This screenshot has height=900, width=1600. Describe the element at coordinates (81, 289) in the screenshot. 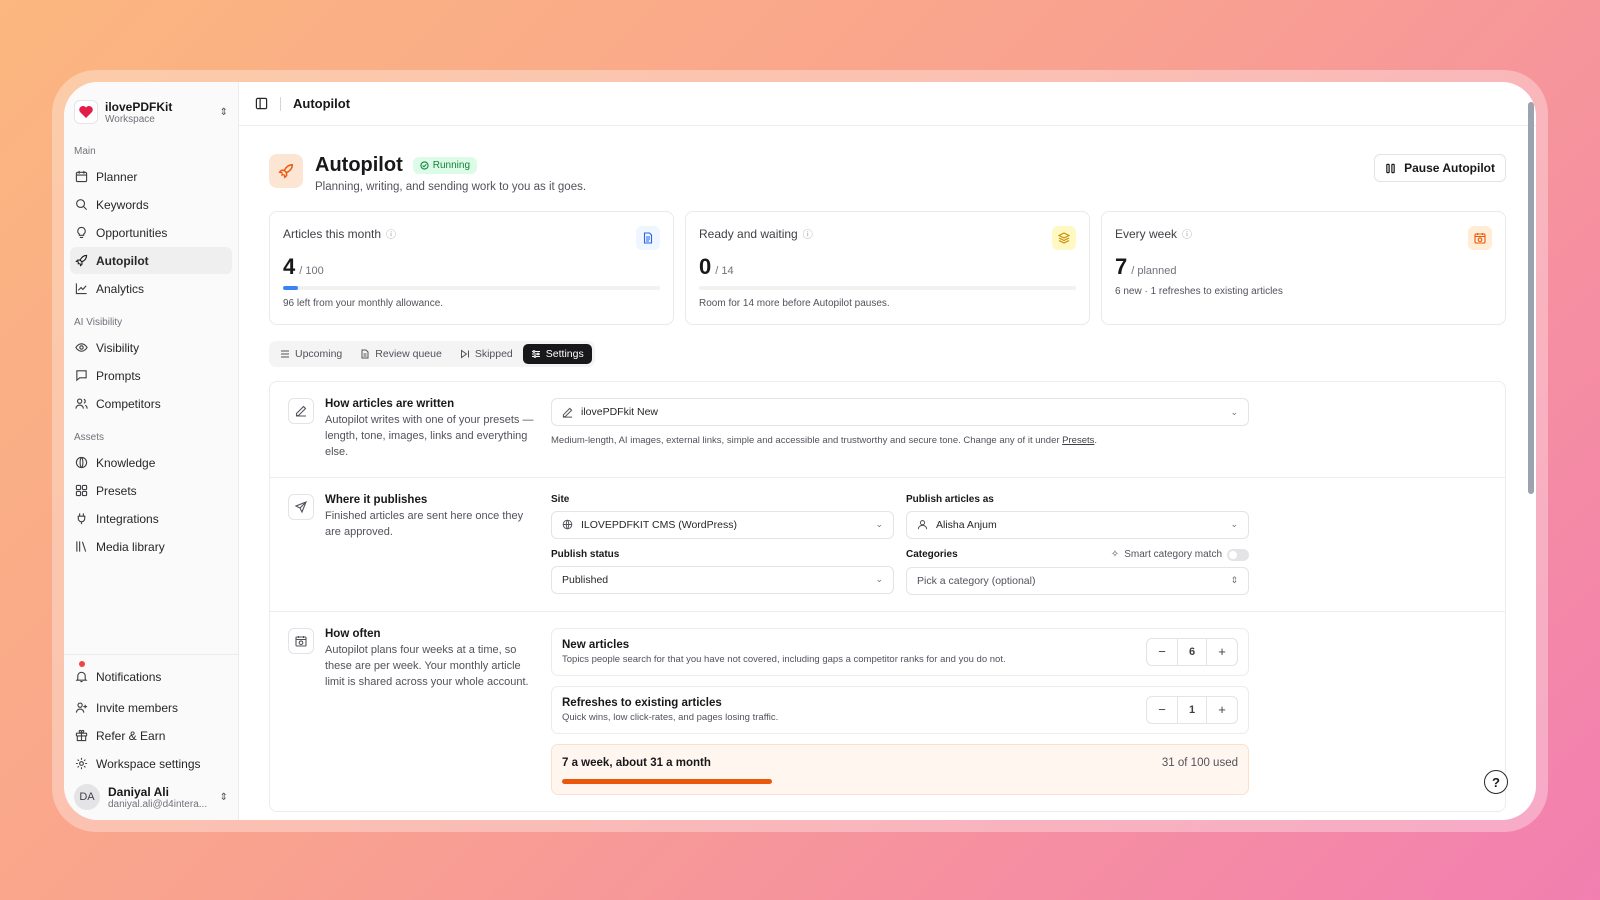

I see `chart-line-icon` at that location.